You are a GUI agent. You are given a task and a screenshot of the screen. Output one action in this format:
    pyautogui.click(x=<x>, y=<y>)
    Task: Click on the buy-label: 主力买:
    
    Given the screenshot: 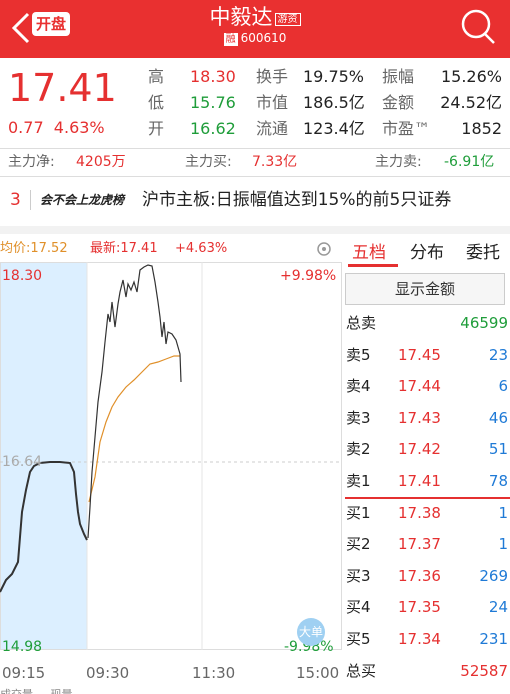 What is the action you would take?
    pyautogui.click(x=208, y=162)
    